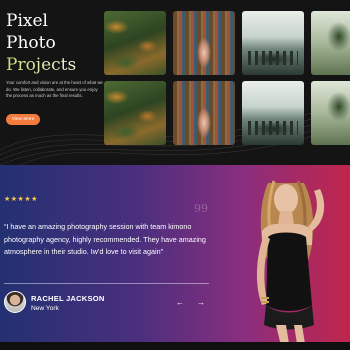 The image size is (350, 350). I want to click on arrow-right-icon: →, so click(201, 302).